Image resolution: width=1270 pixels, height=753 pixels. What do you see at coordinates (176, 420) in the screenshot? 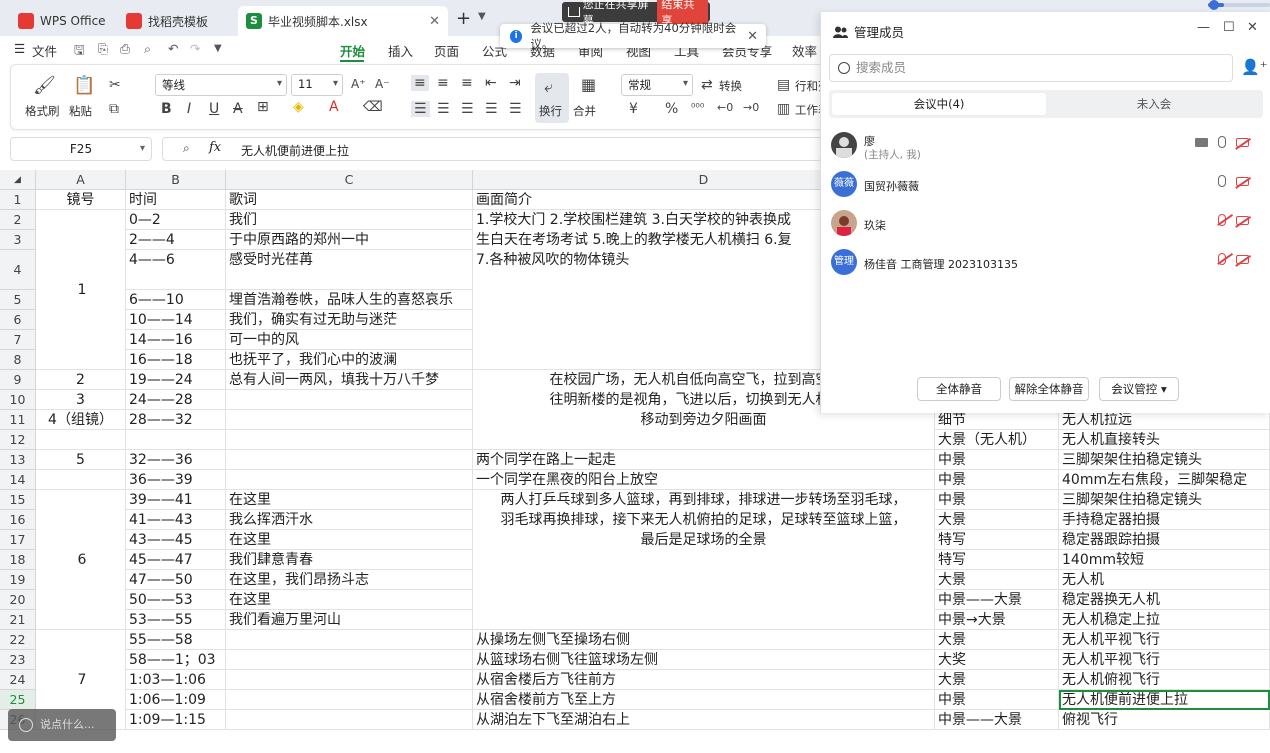
I see `table-cell: 28——32` at bounding box center [176, 420].